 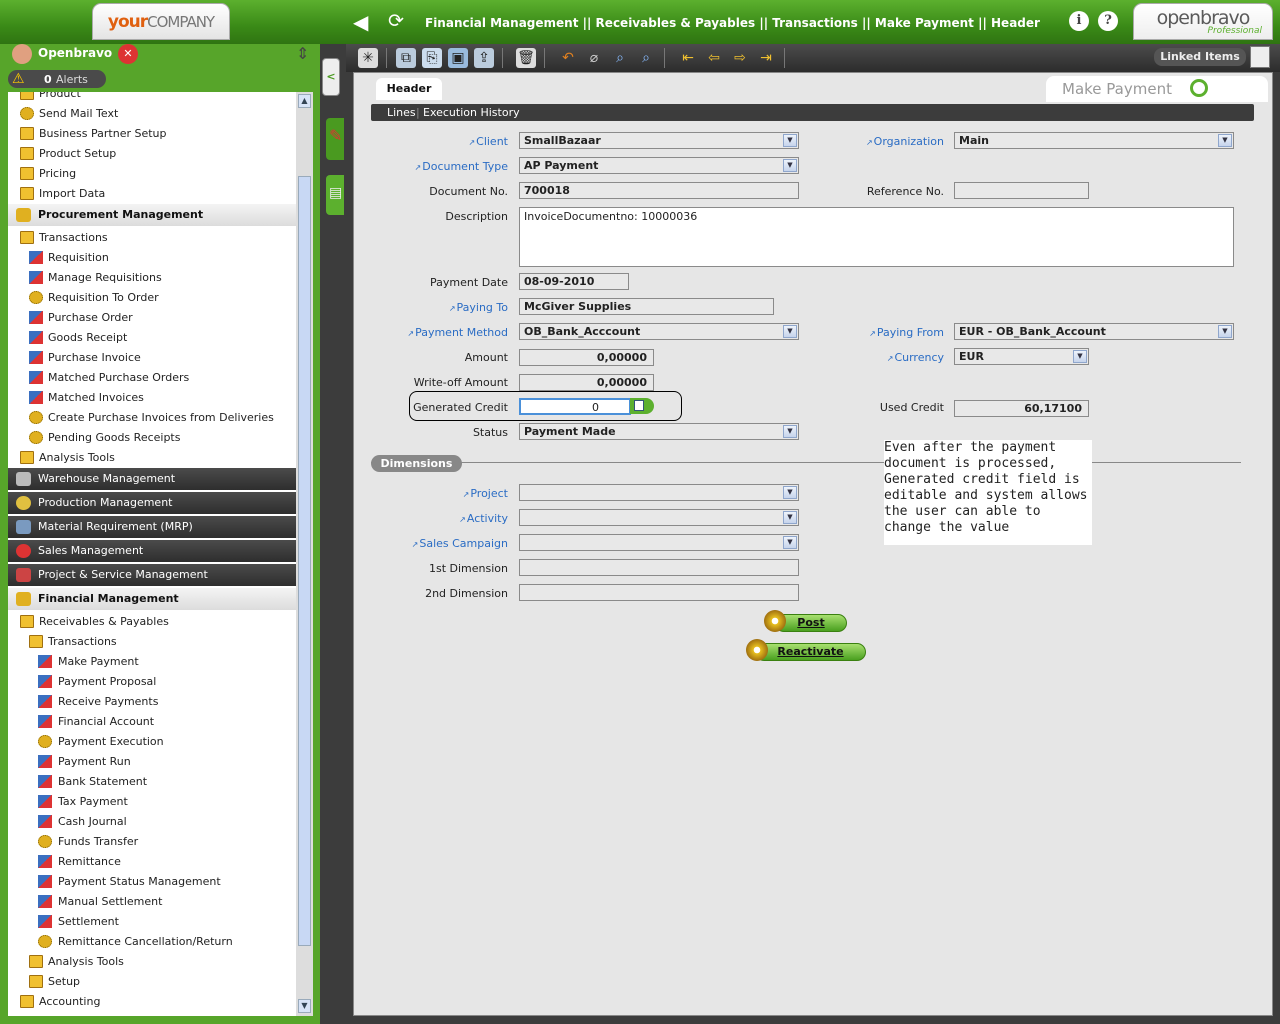 What do you see at coordinates (152, 134) in the screenshot?
I see `menu-item-business-partner-setup: Business Partner Setup` at bounding box center [152, 134].